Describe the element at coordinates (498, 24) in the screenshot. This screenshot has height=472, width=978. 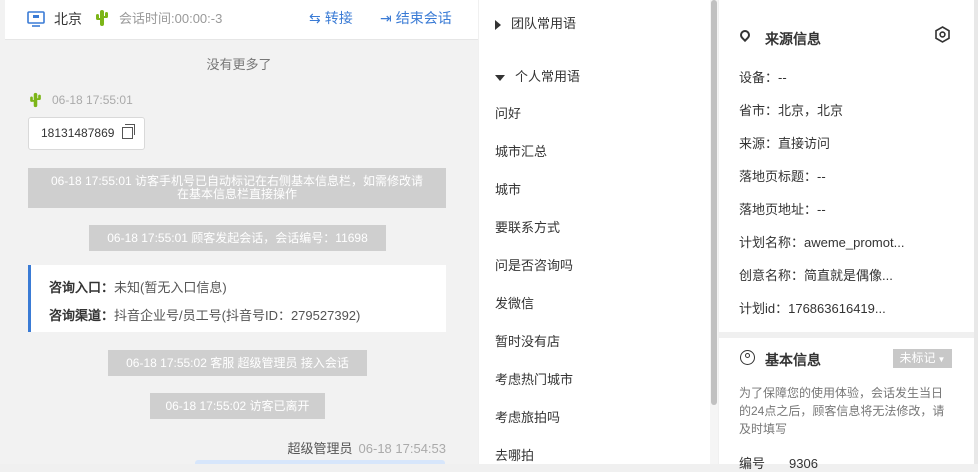
I see `caret-right-icon` at that location.